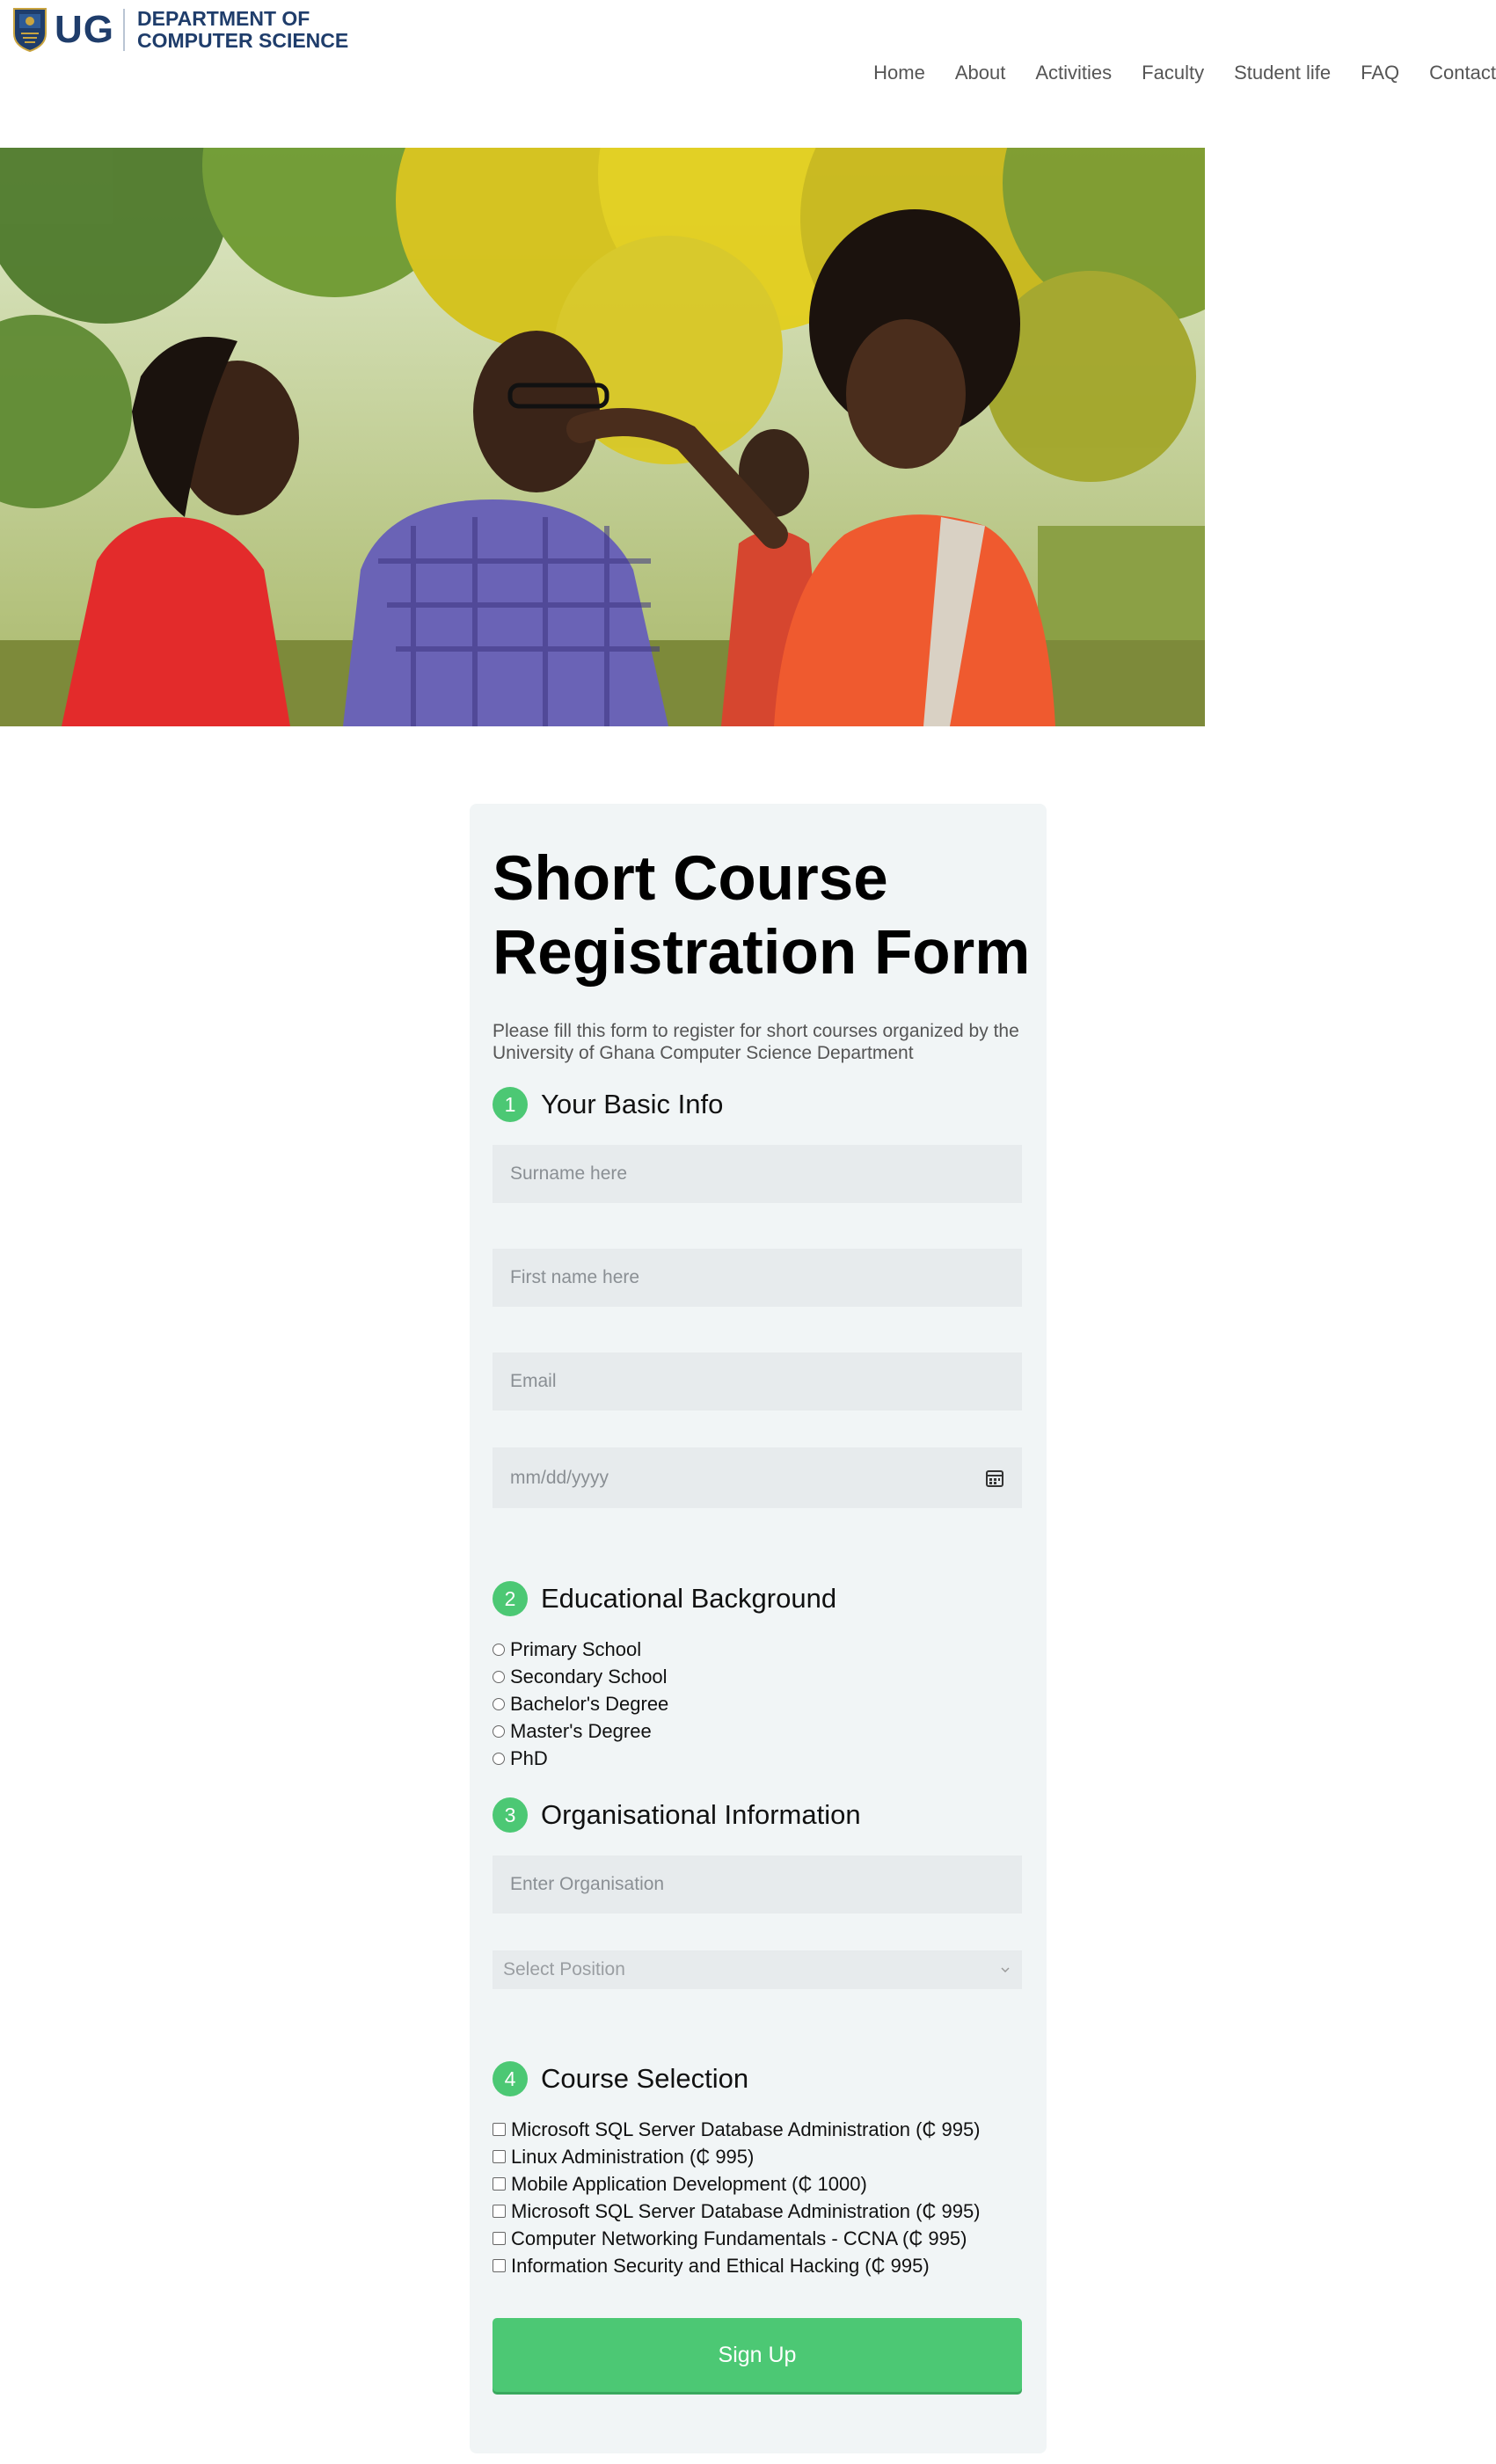  What do you see at coordinates (510, 1105) in the screenshot?
I see `section-number-badge: 1` at bounding box center [510, 1105].